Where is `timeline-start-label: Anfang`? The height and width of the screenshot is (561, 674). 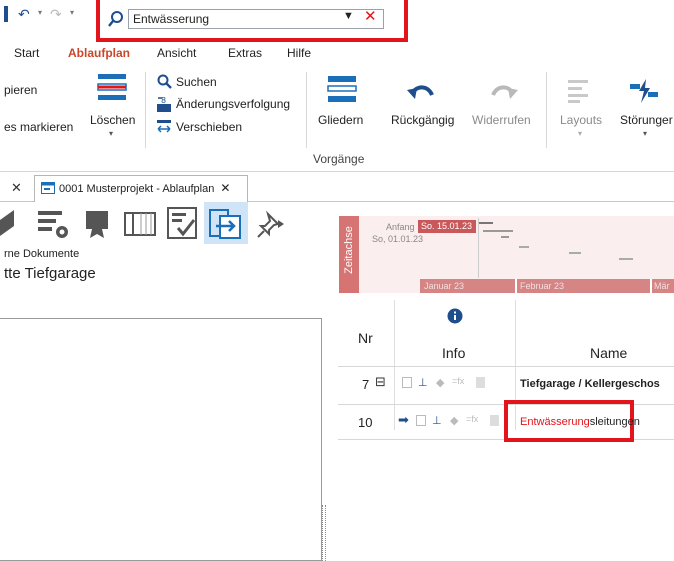 timeline-start-label: Anfang is located at coordinates (400, 227).